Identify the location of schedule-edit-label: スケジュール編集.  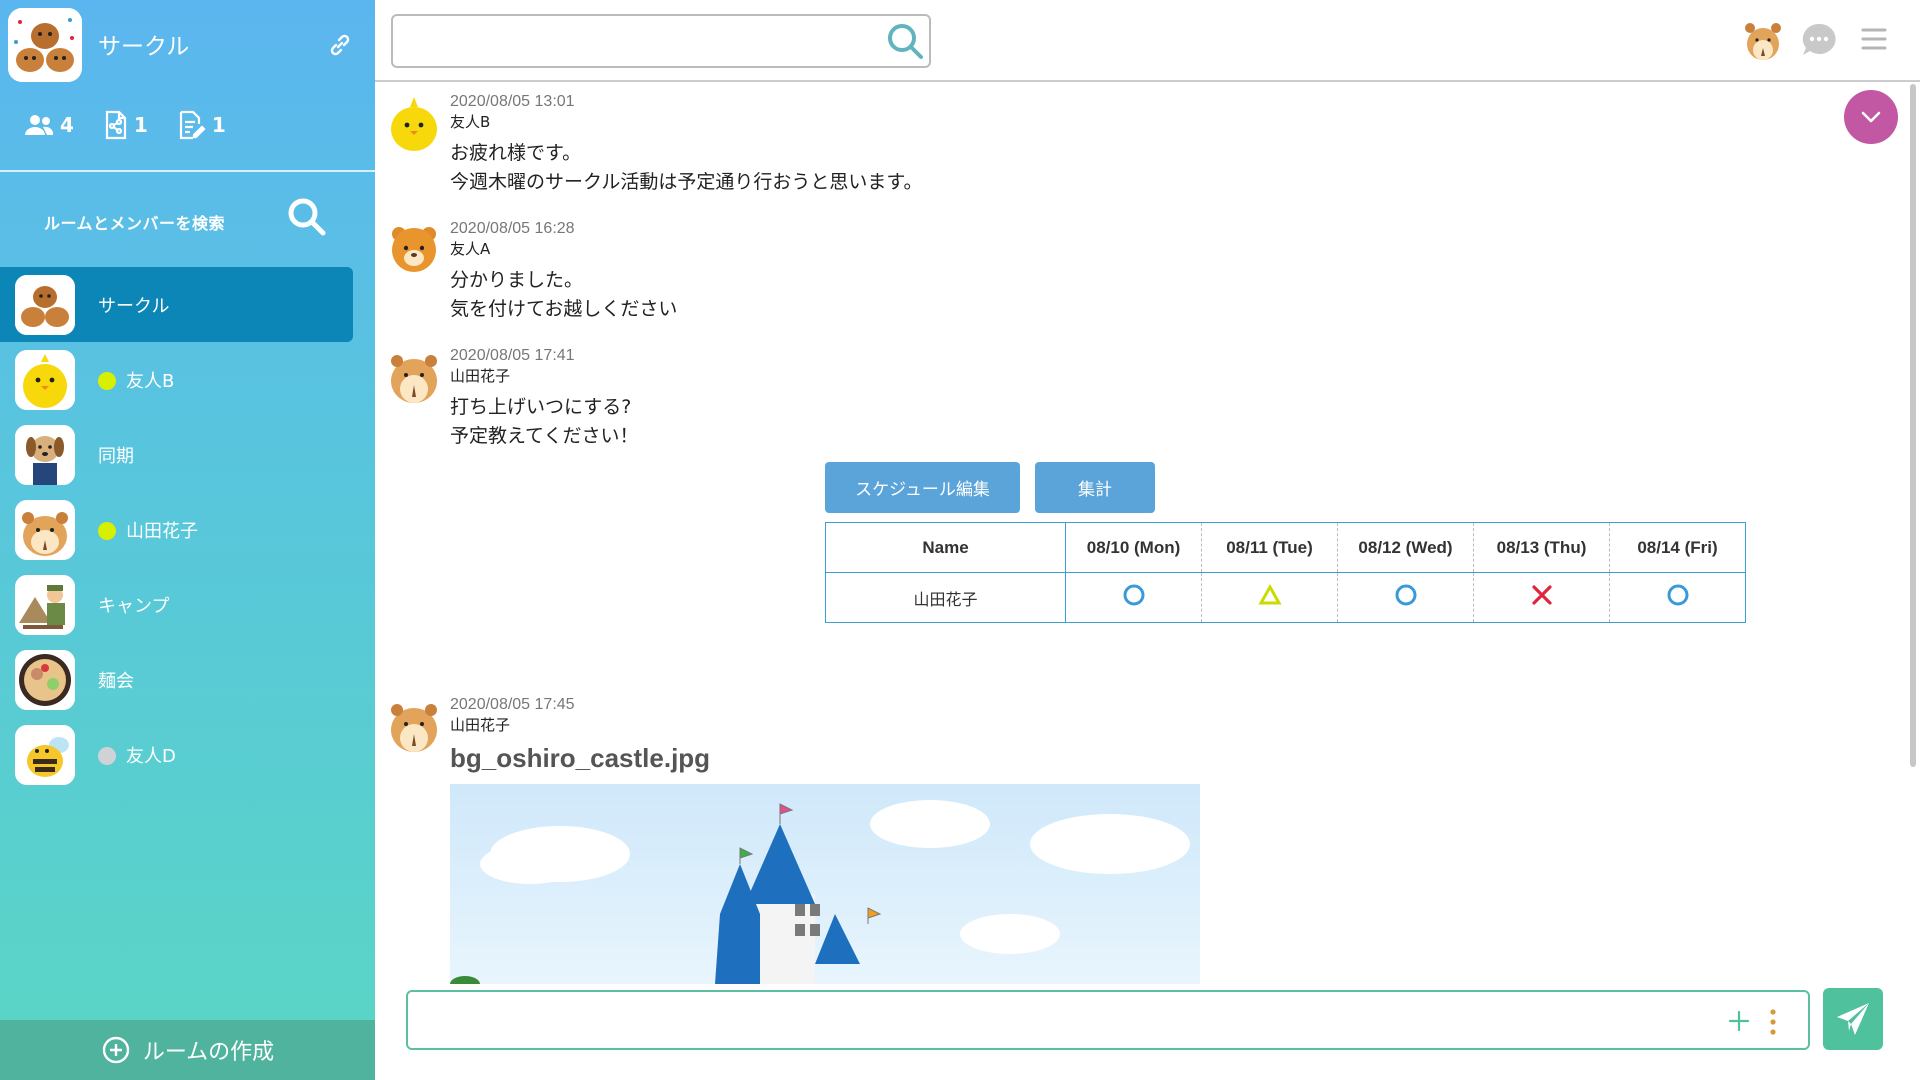
(922, 490).